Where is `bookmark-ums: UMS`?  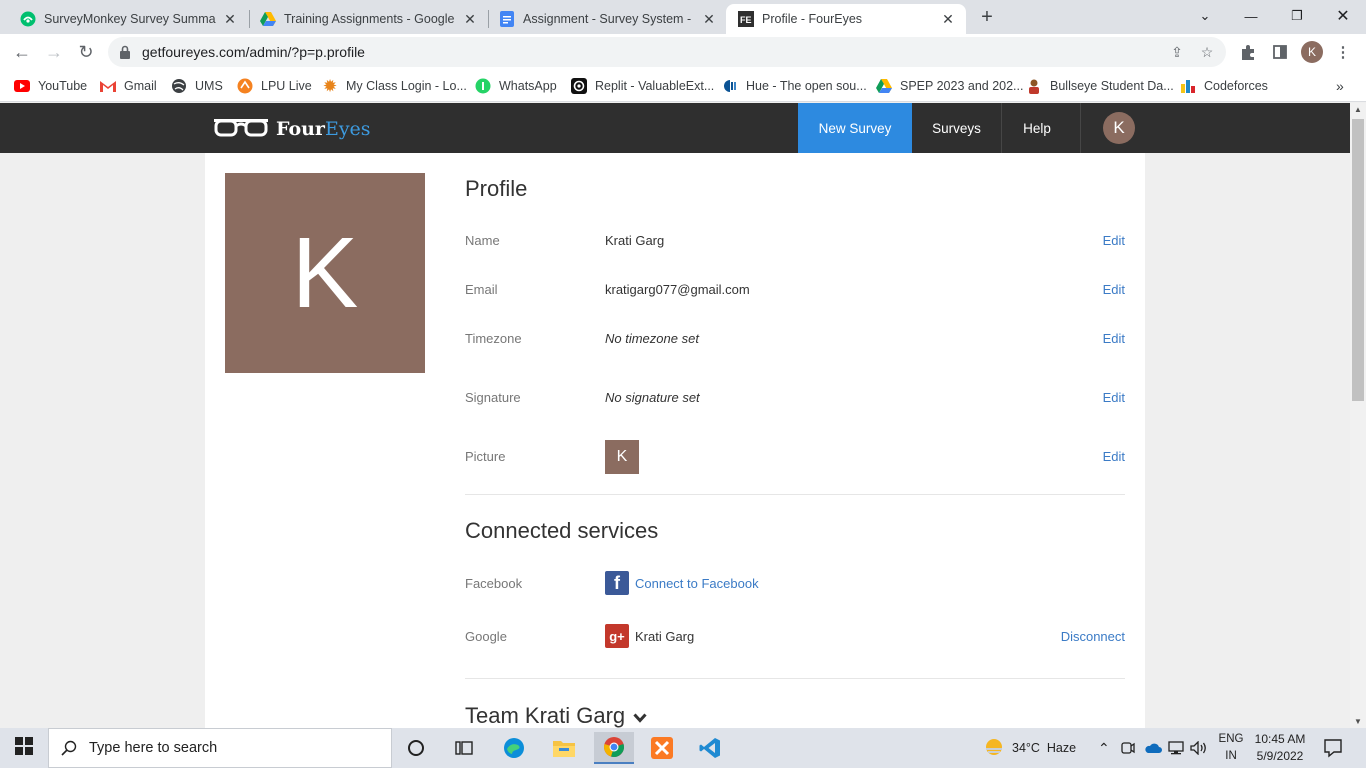 bookmark-ums: UMS is located at coordinates (197, 86).